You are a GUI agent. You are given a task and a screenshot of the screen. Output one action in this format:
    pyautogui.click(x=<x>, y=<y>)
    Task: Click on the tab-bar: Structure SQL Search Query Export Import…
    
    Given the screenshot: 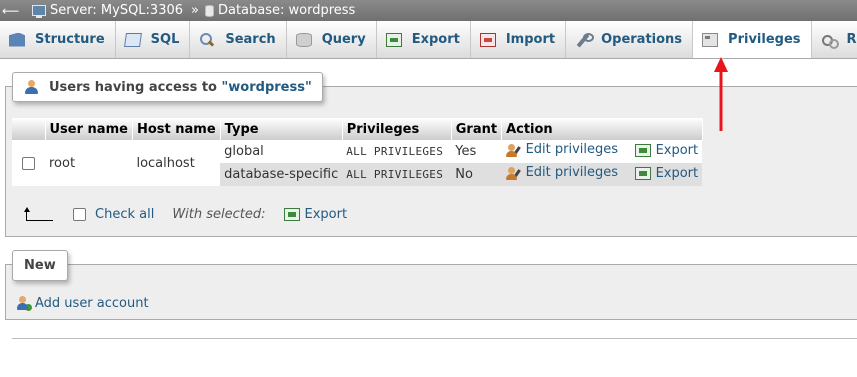 What is the action you would take?
    pyautogui.click(x=428, y=40)
    